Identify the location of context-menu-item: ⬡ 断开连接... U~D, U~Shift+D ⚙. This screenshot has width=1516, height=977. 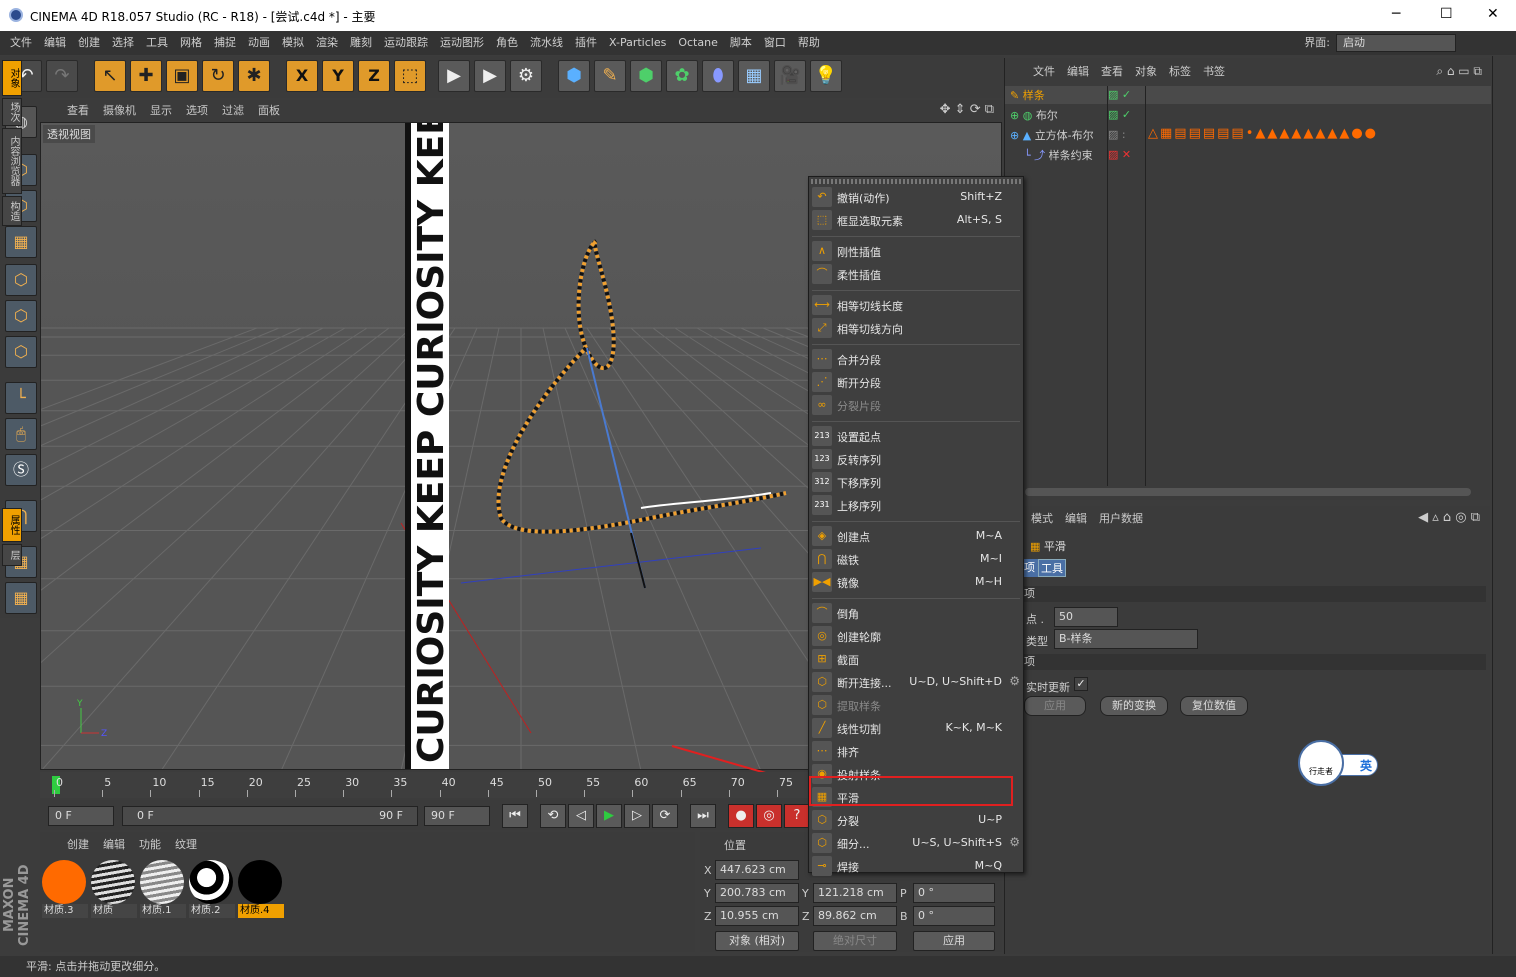
(916, 682).